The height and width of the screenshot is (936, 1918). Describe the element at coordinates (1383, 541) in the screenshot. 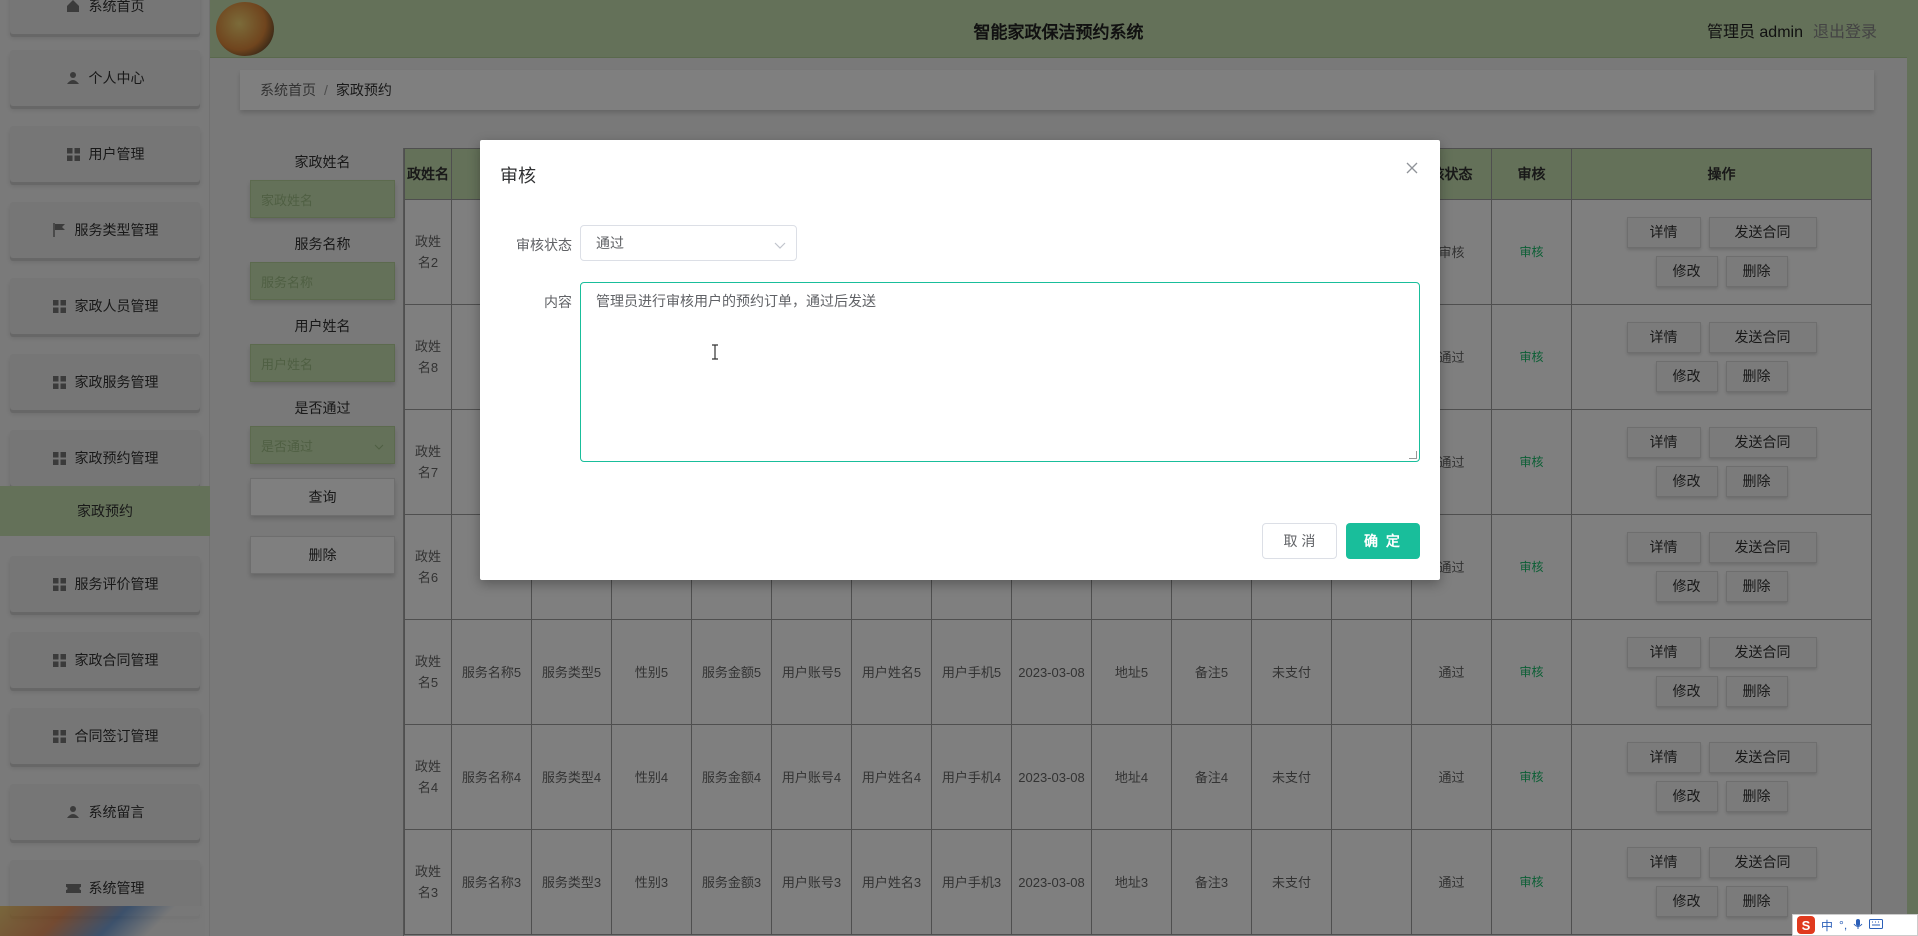

I see `confirm-button: 确 定` at that location.